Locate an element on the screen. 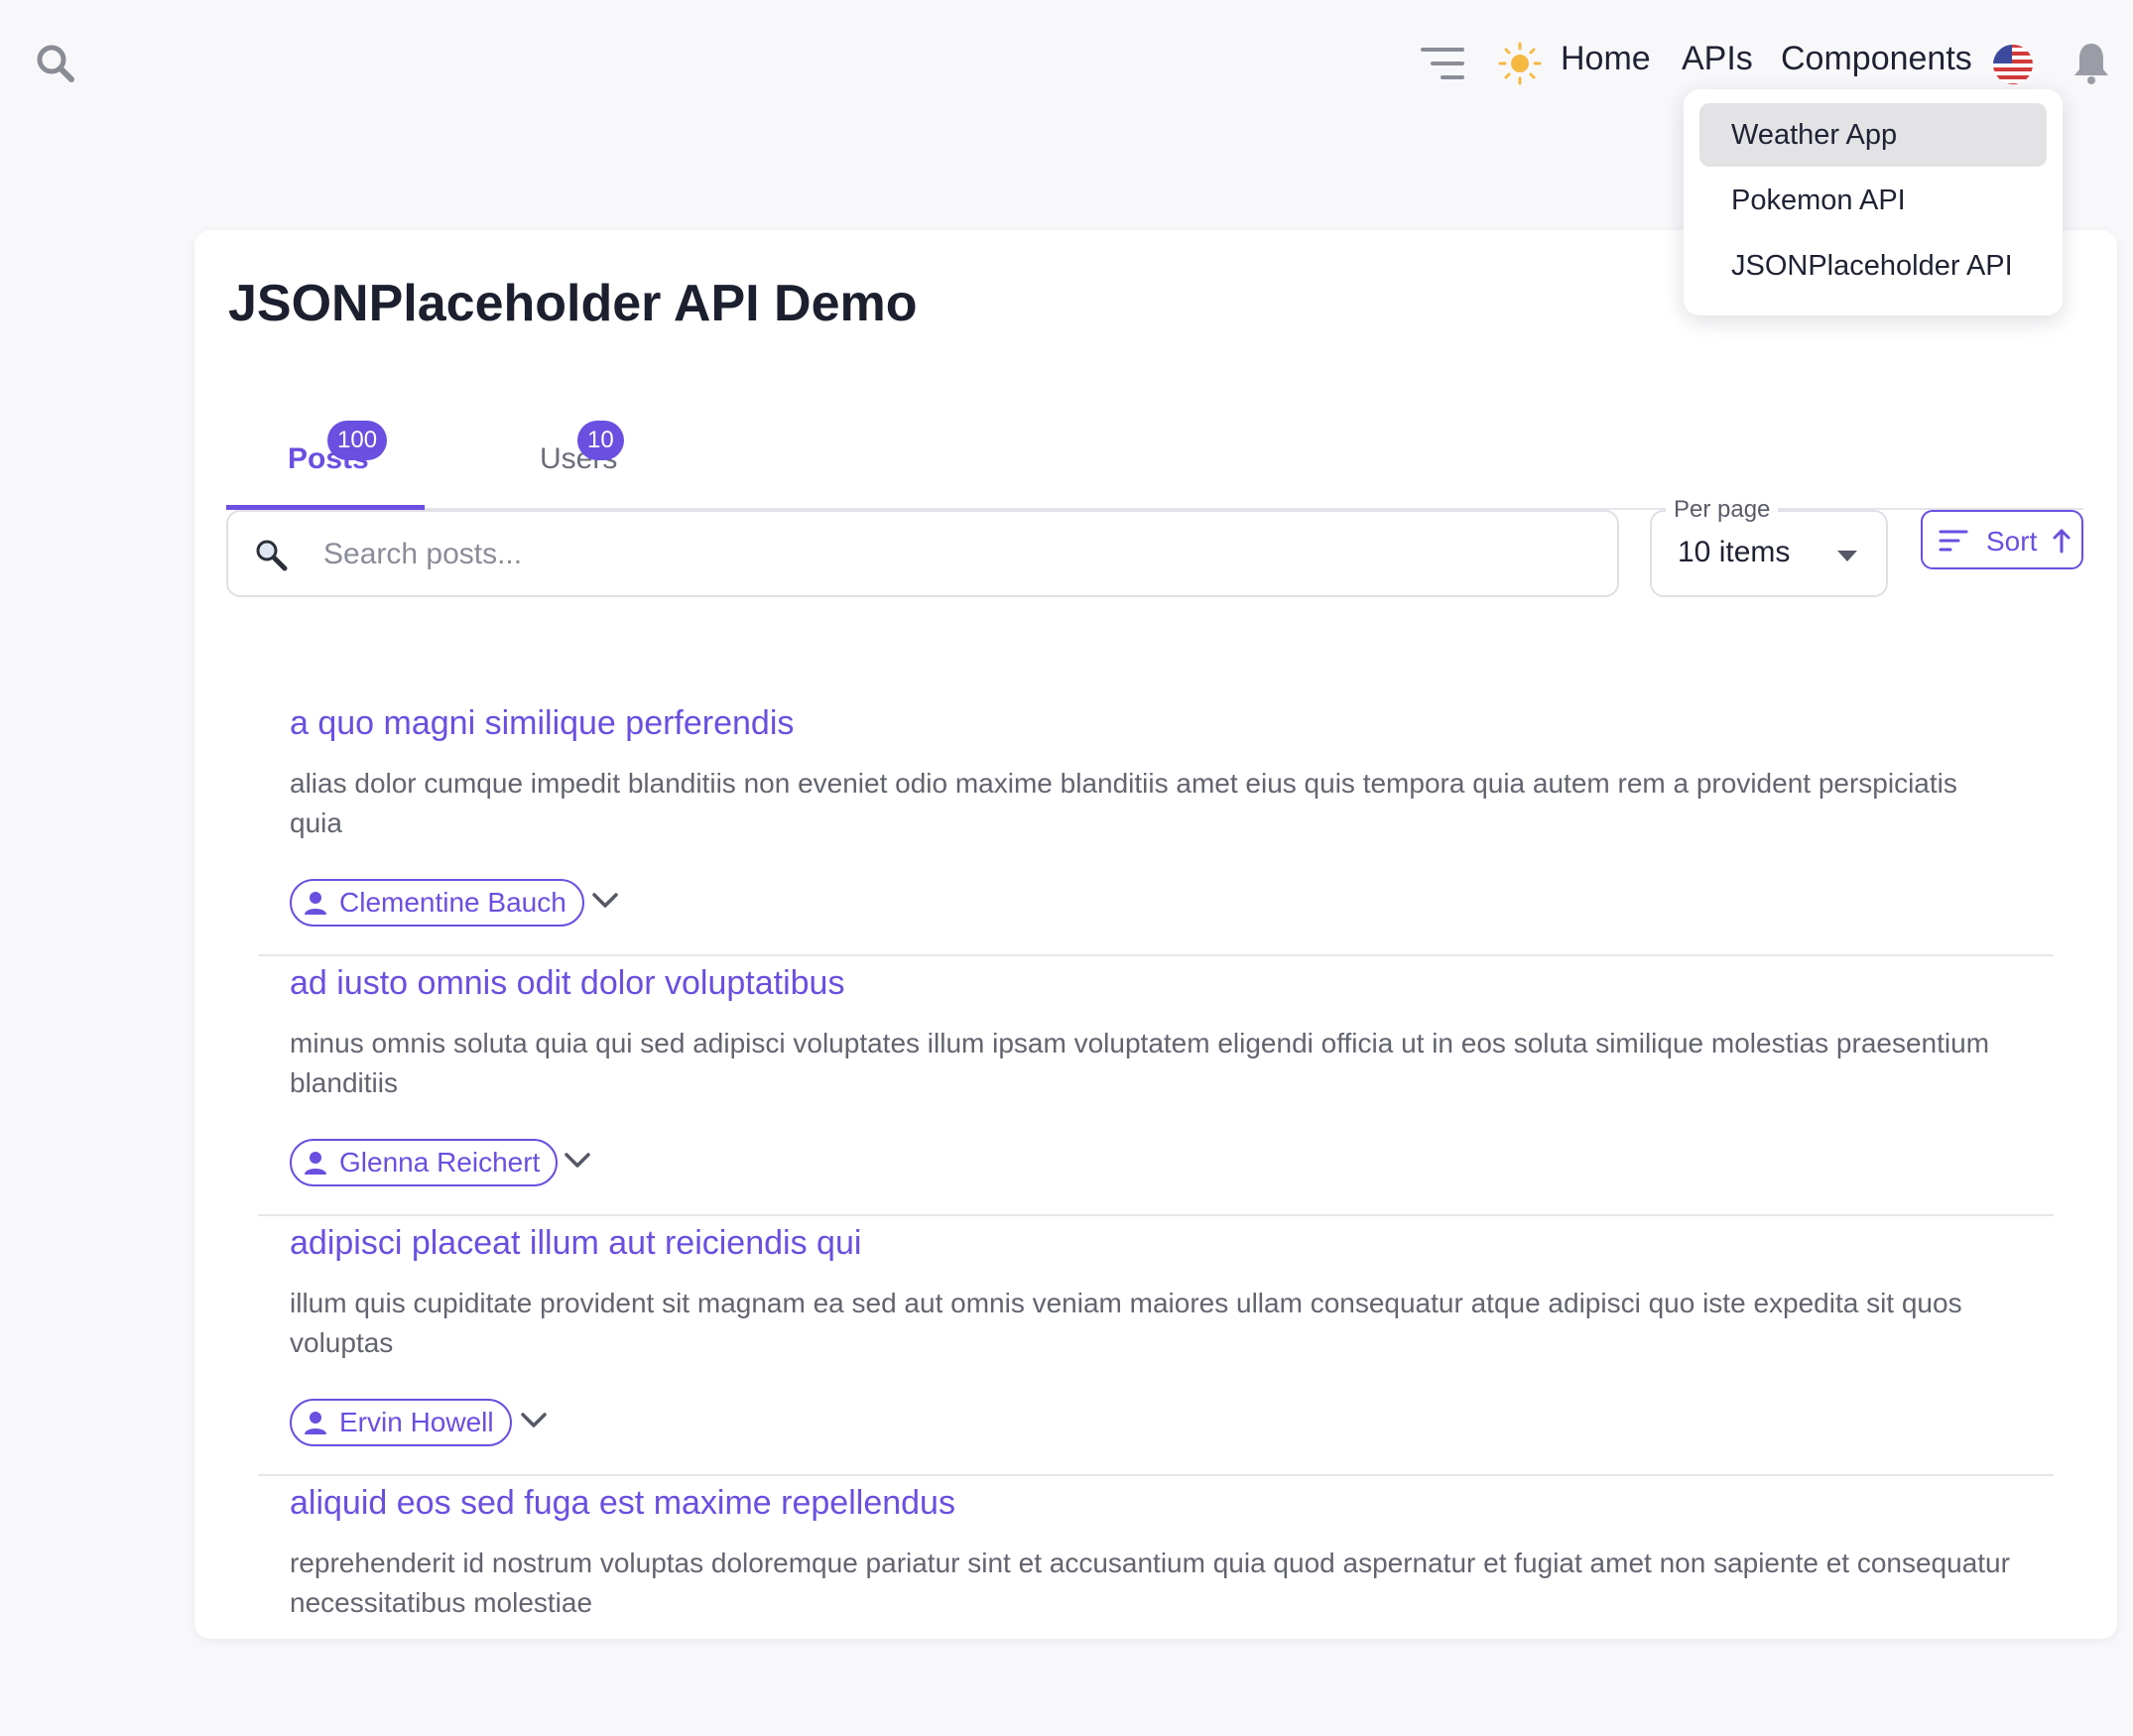 The height and width of the screenshot is (1736, 2133). posts-count-badge: 100 is located at coordinates (357, 440).